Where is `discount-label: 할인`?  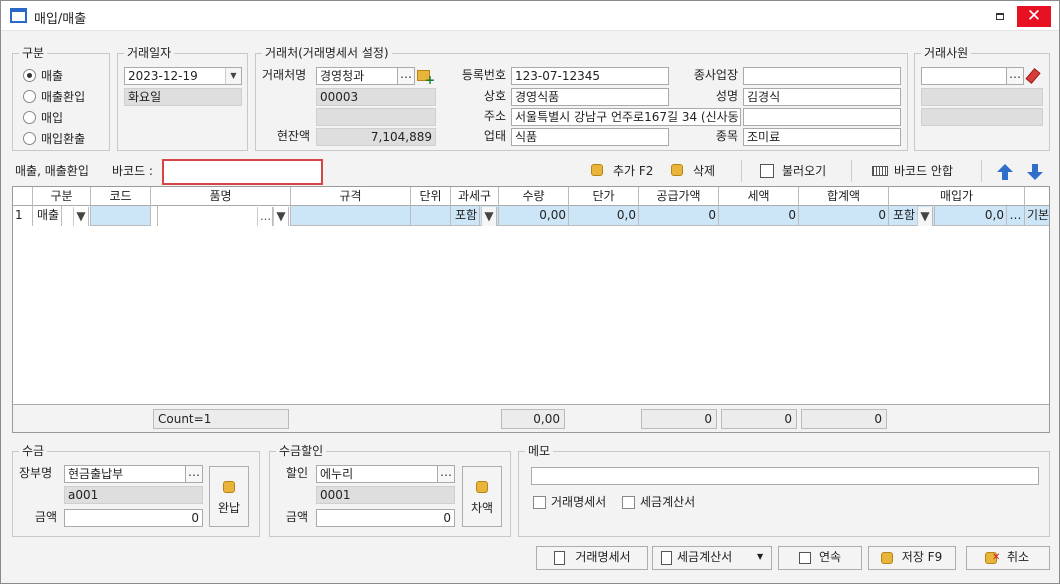
discount-label: 할인 is located at coordinates (296, 473).